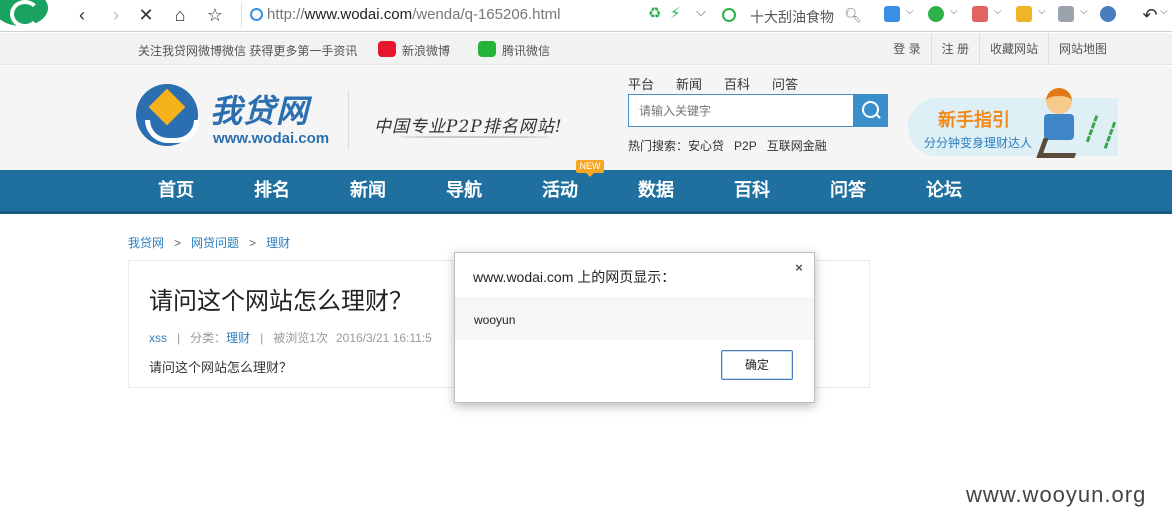  I want to click on mascot-body, so click(1059, 127).